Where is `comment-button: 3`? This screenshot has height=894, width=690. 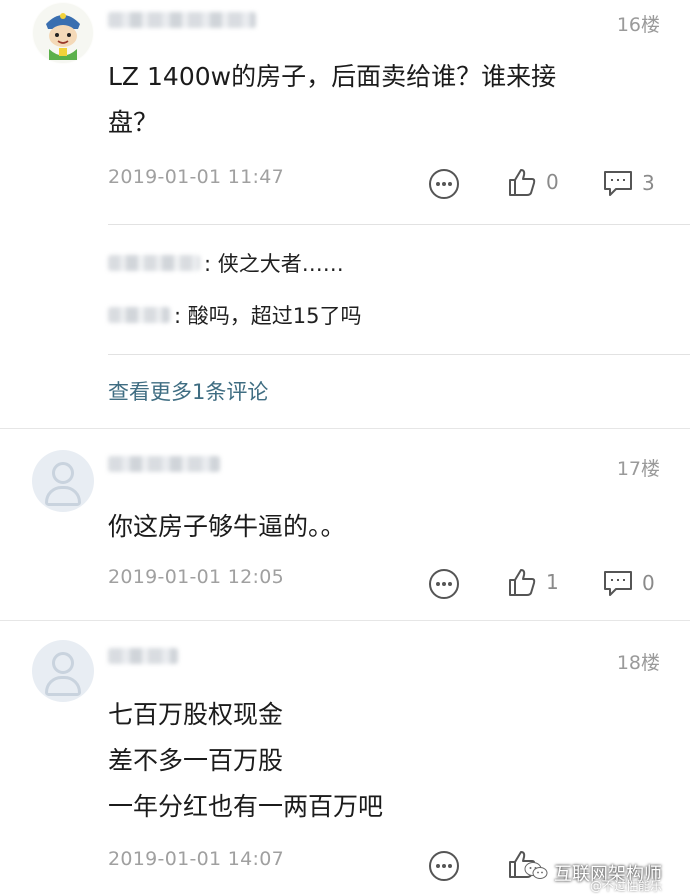
comment-button: 3 is located at coordinates (628, 183).